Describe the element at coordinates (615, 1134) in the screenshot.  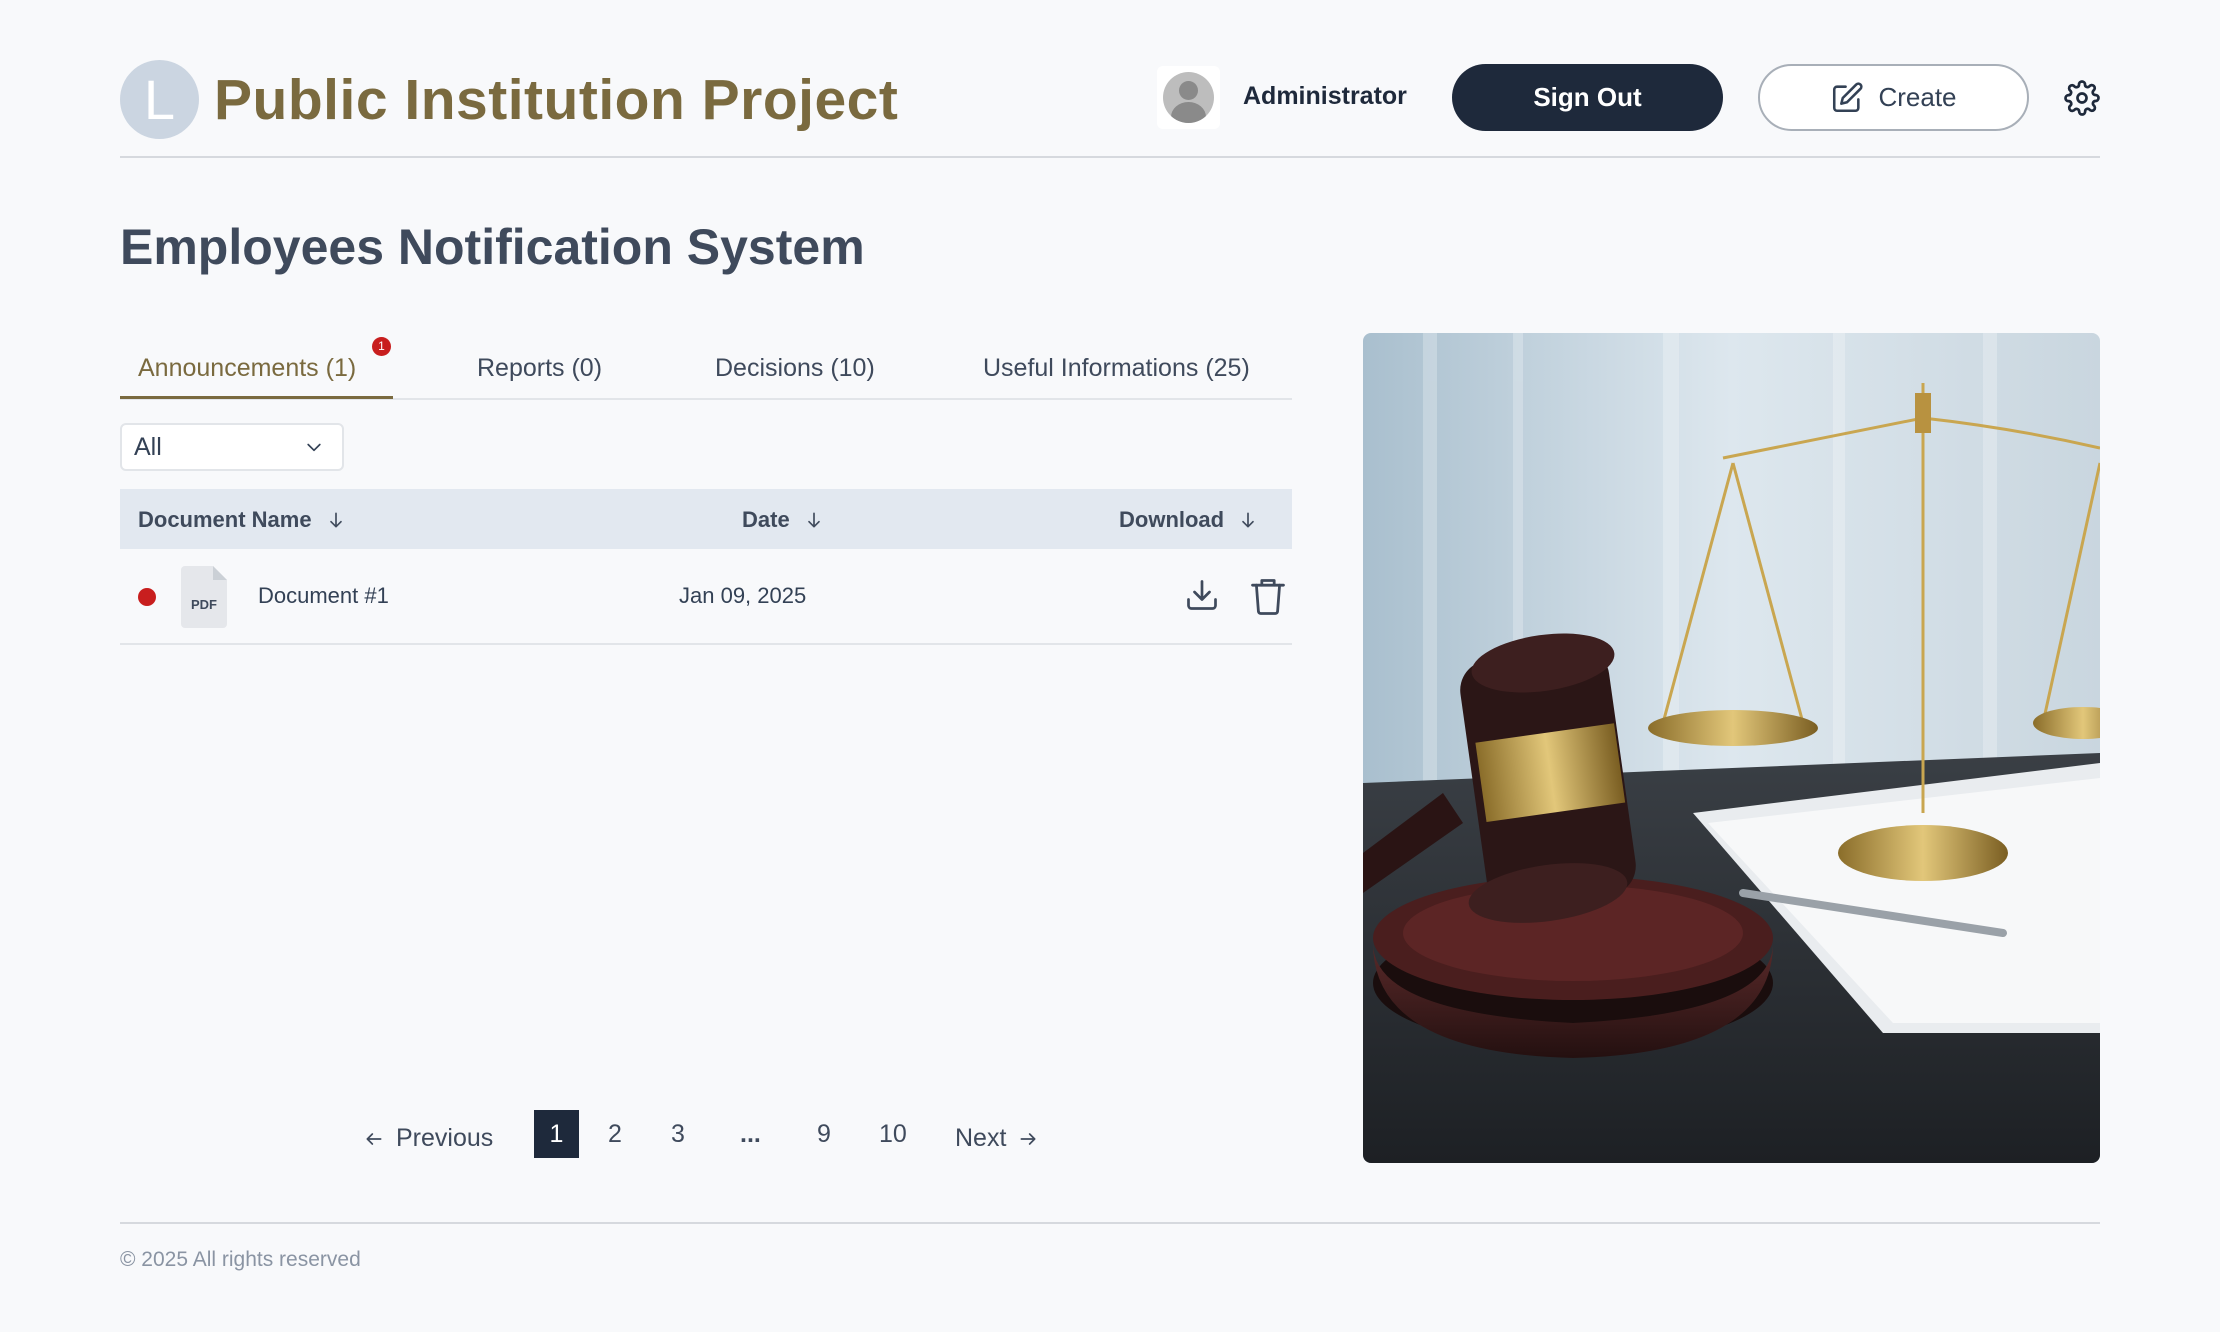
I see `page-2-button: 2` at that location.